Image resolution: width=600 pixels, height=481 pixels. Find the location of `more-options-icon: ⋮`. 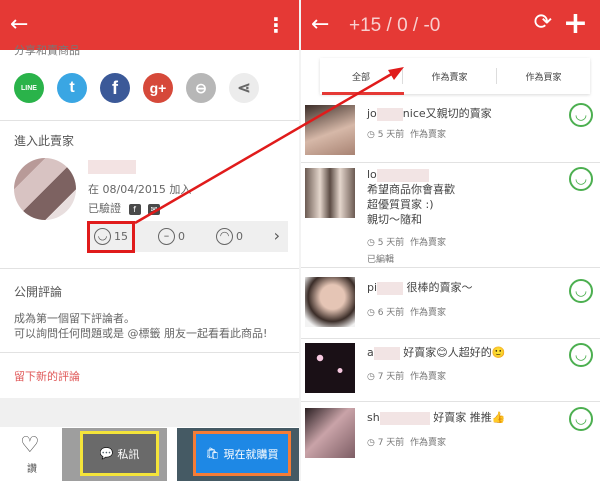

more-options-icon: ⋮ is located at coordinates (276, 25).